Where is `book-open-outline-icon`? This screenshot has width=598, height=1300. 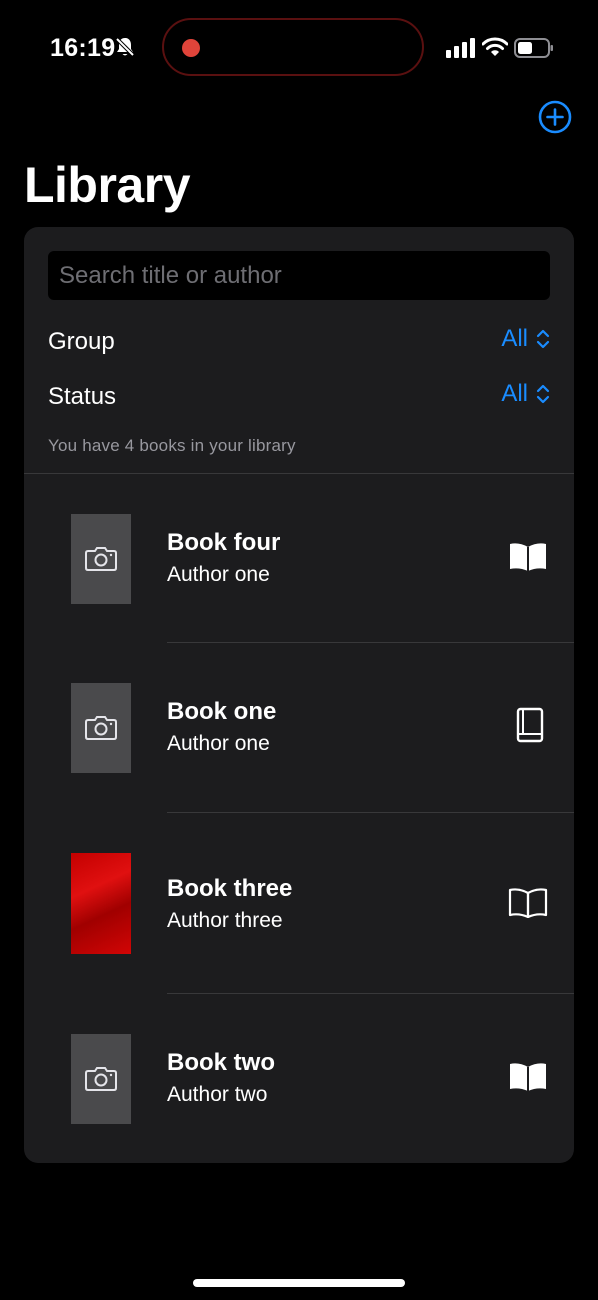 book-open-outline-icon is located at coordinates (528, 903).